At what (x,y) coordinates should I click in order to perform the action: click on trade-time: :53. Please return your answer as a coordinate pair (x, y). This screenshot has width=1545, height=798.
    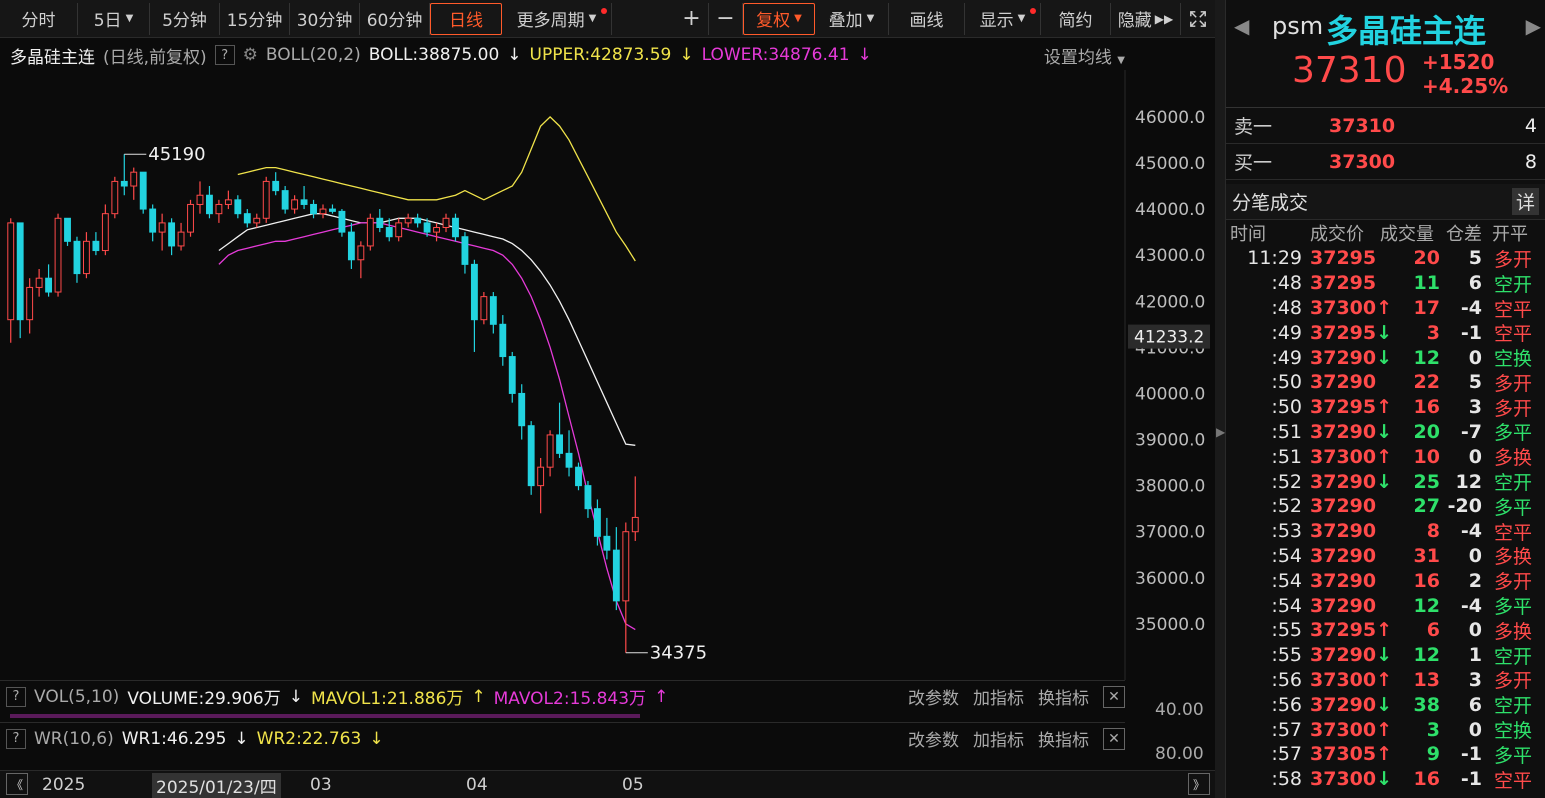
    Looking at the image, I should click on (1286, 531).